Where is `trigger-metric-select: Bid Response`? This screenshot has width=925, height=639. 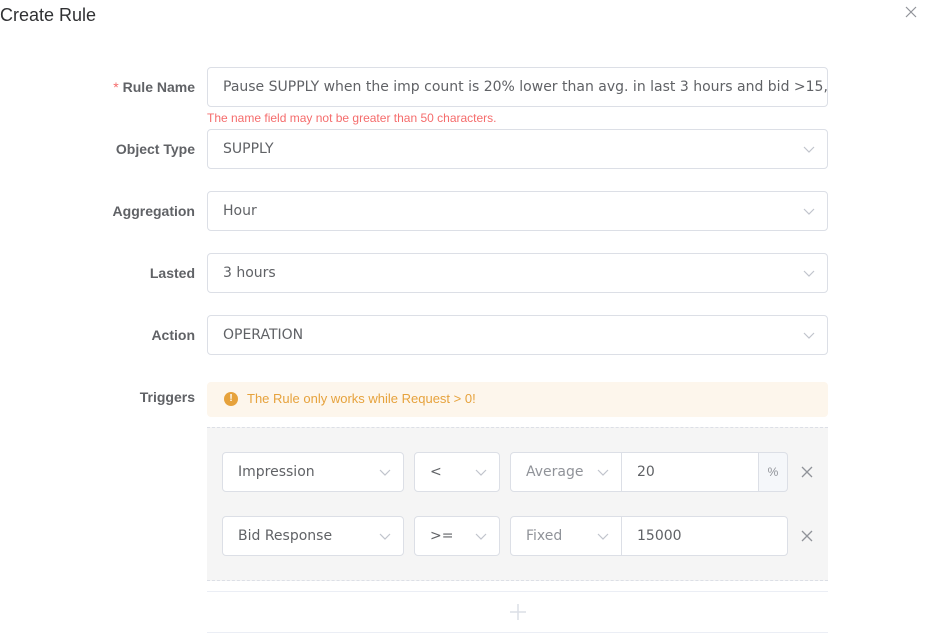 trigger-metric-select: Bid Response is located at coordinates (313, 536).